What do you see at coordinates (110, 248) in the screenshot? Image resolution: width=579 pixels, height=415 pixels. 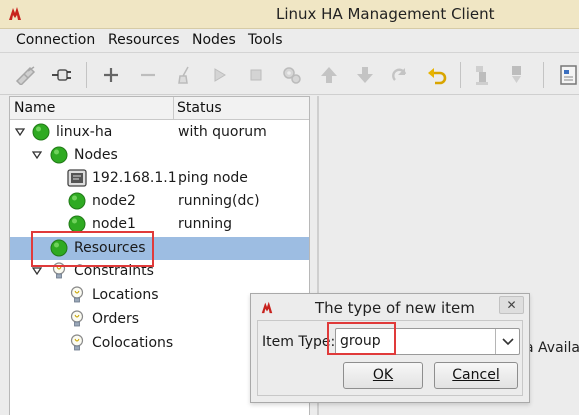 I see `tree-row-label: Resources` at bounding box center [110, 248].